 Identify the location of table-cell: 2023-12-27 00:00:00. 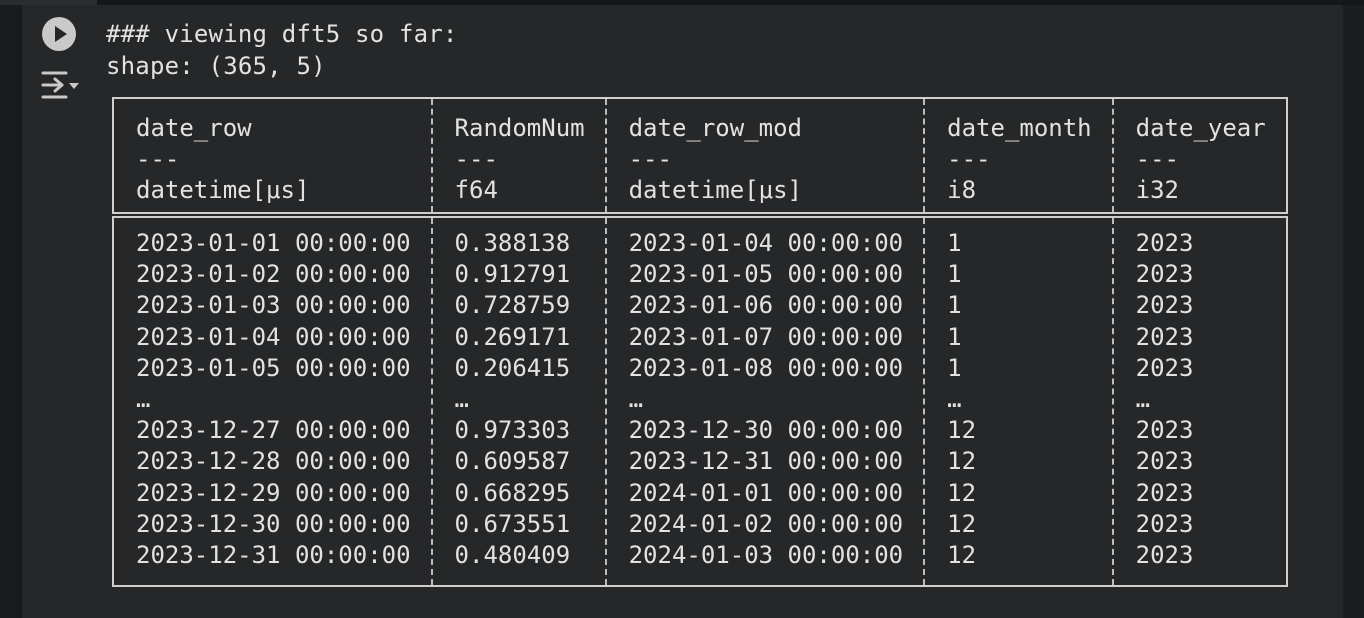
(273, 430).